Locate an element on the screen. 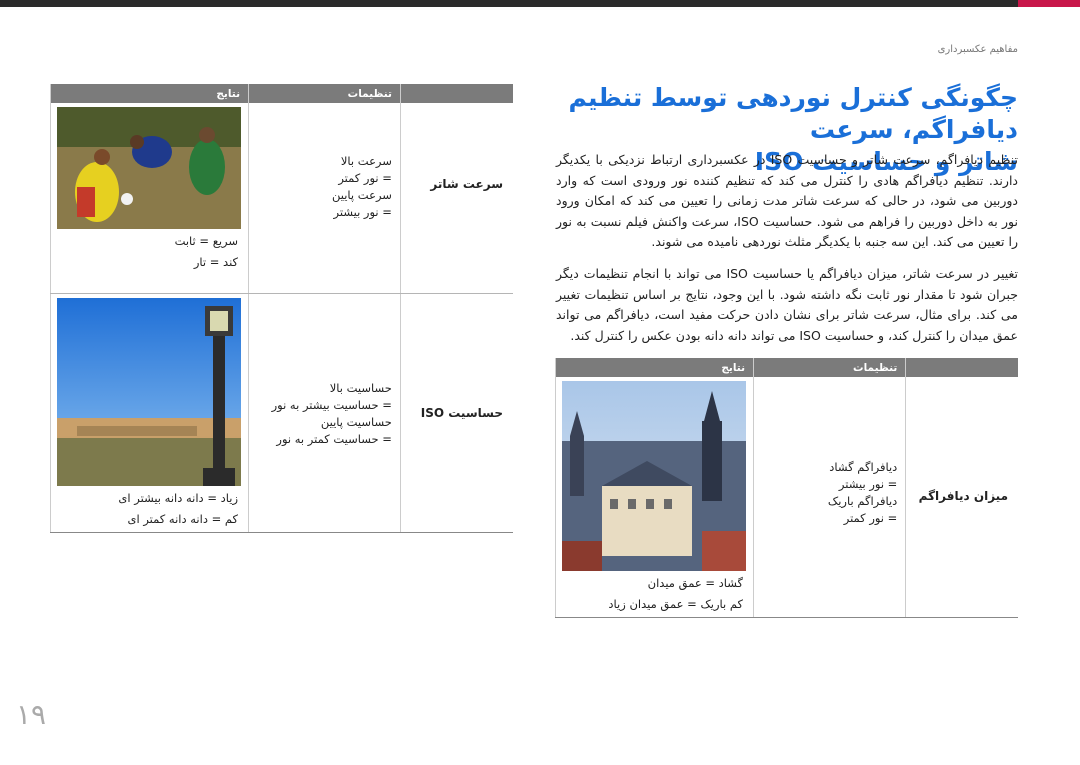  row-result-shutter: سریع = ثابت کند = تار is located at coordinates (149, 198).